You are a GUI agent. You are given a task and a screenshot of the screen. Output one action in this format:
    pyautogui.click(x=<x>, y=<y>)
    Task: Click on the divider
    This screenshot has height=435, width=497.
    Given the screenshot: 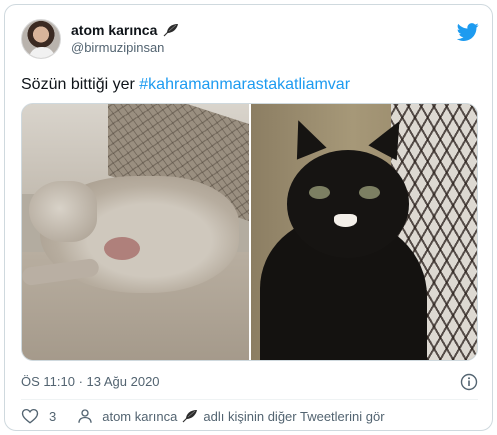 What is the action you would take?
    pyautogui.click(x=249, y=399)
    